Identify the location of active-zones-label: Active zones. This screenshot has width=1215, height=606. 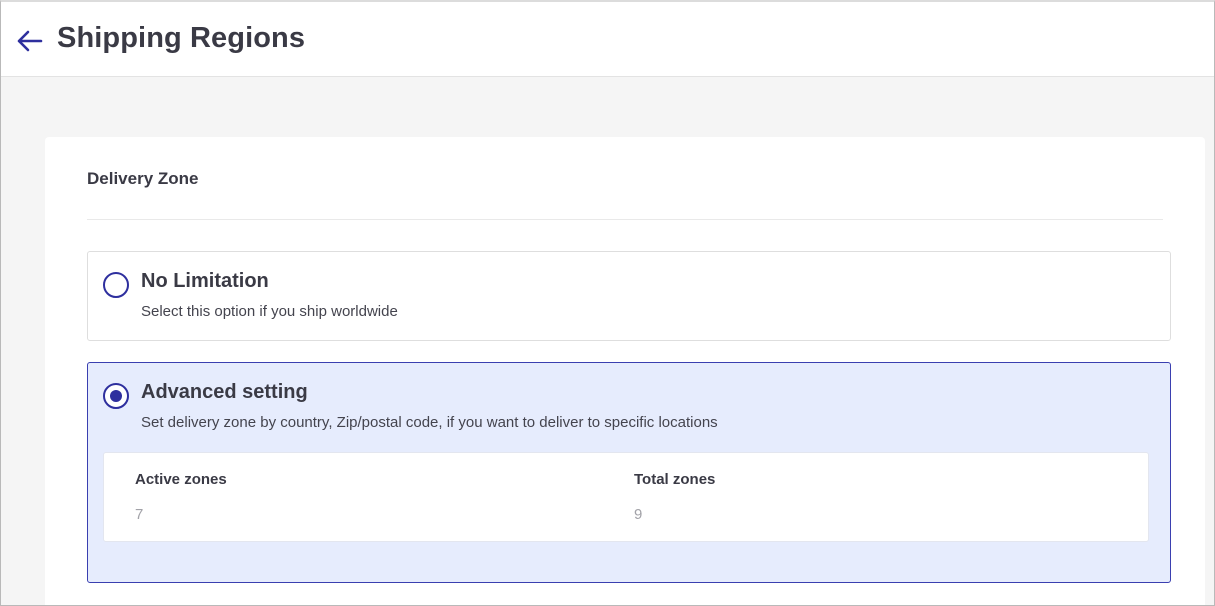
(181, 479).